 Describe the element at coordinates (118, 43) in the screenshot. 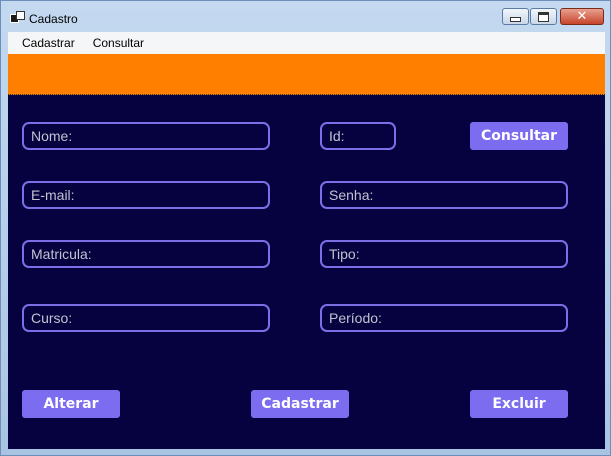

I see `menu-item-consultar: Consultar` at that location.